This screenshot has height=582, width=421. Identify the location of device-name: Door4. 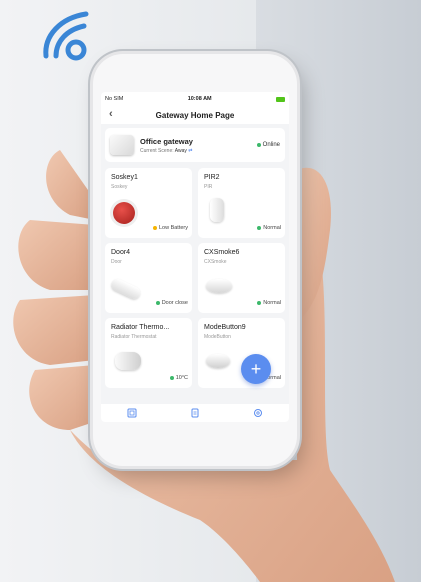
(121, 252).